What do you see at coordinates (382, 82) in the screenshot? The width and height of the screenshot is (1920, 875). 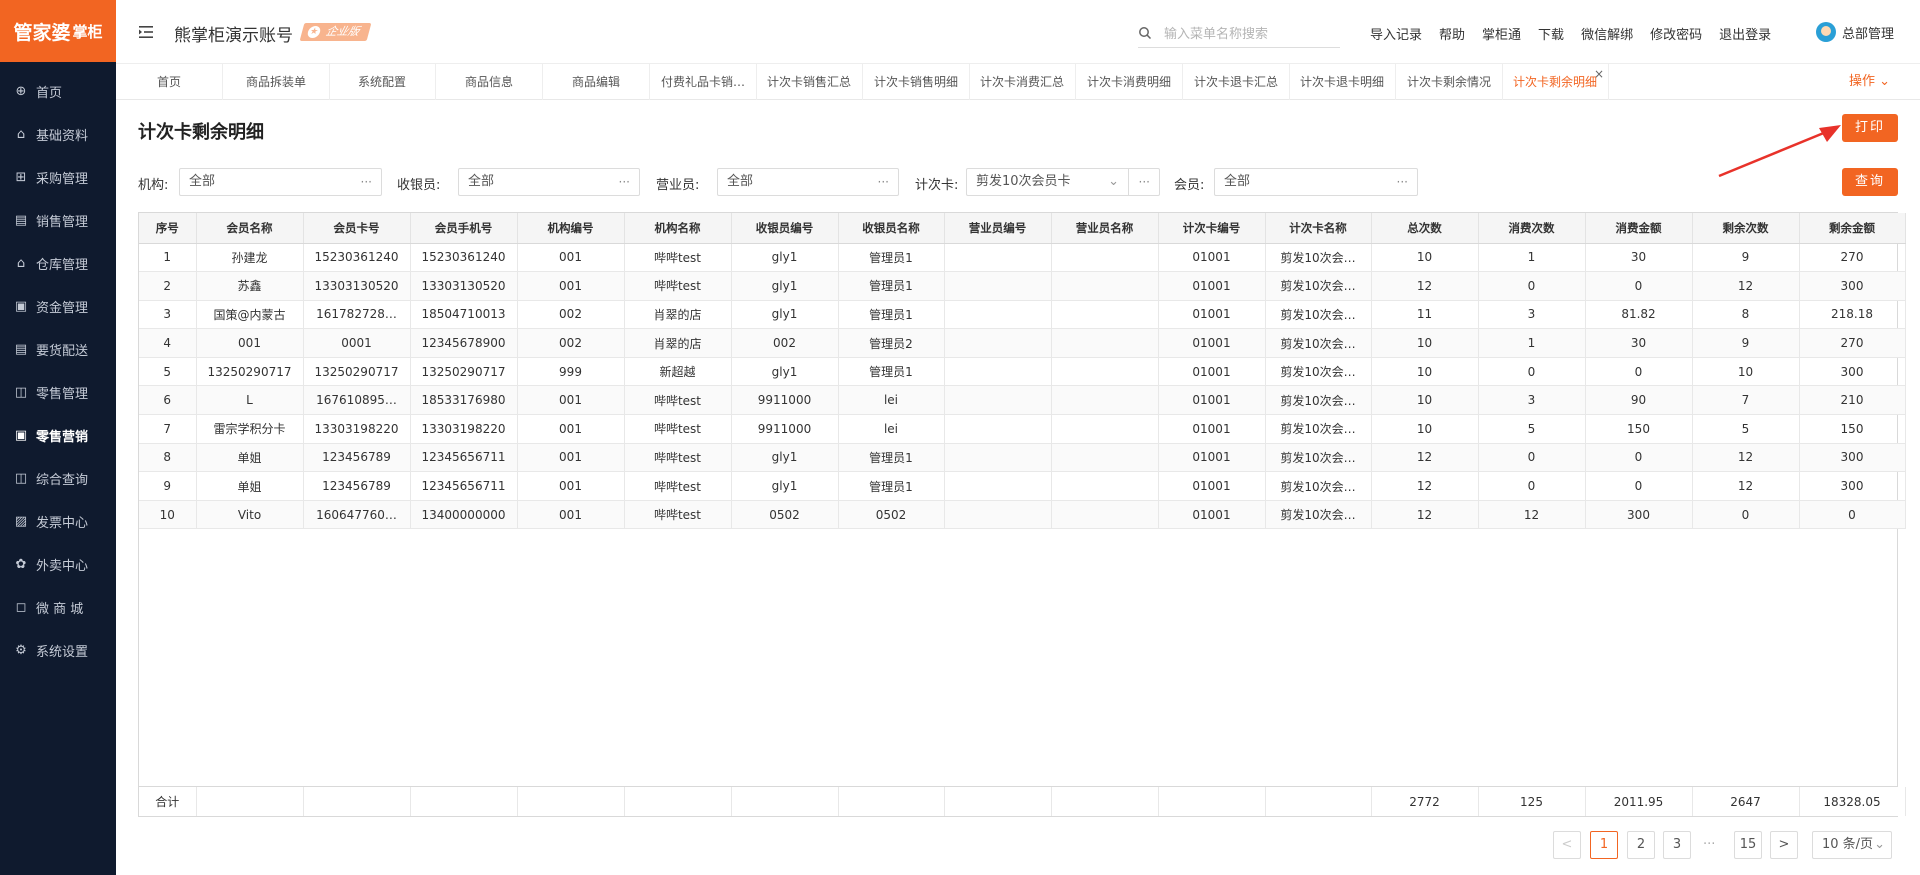 I see `page-tab: 系统配置` at bounding box center [382, 82].